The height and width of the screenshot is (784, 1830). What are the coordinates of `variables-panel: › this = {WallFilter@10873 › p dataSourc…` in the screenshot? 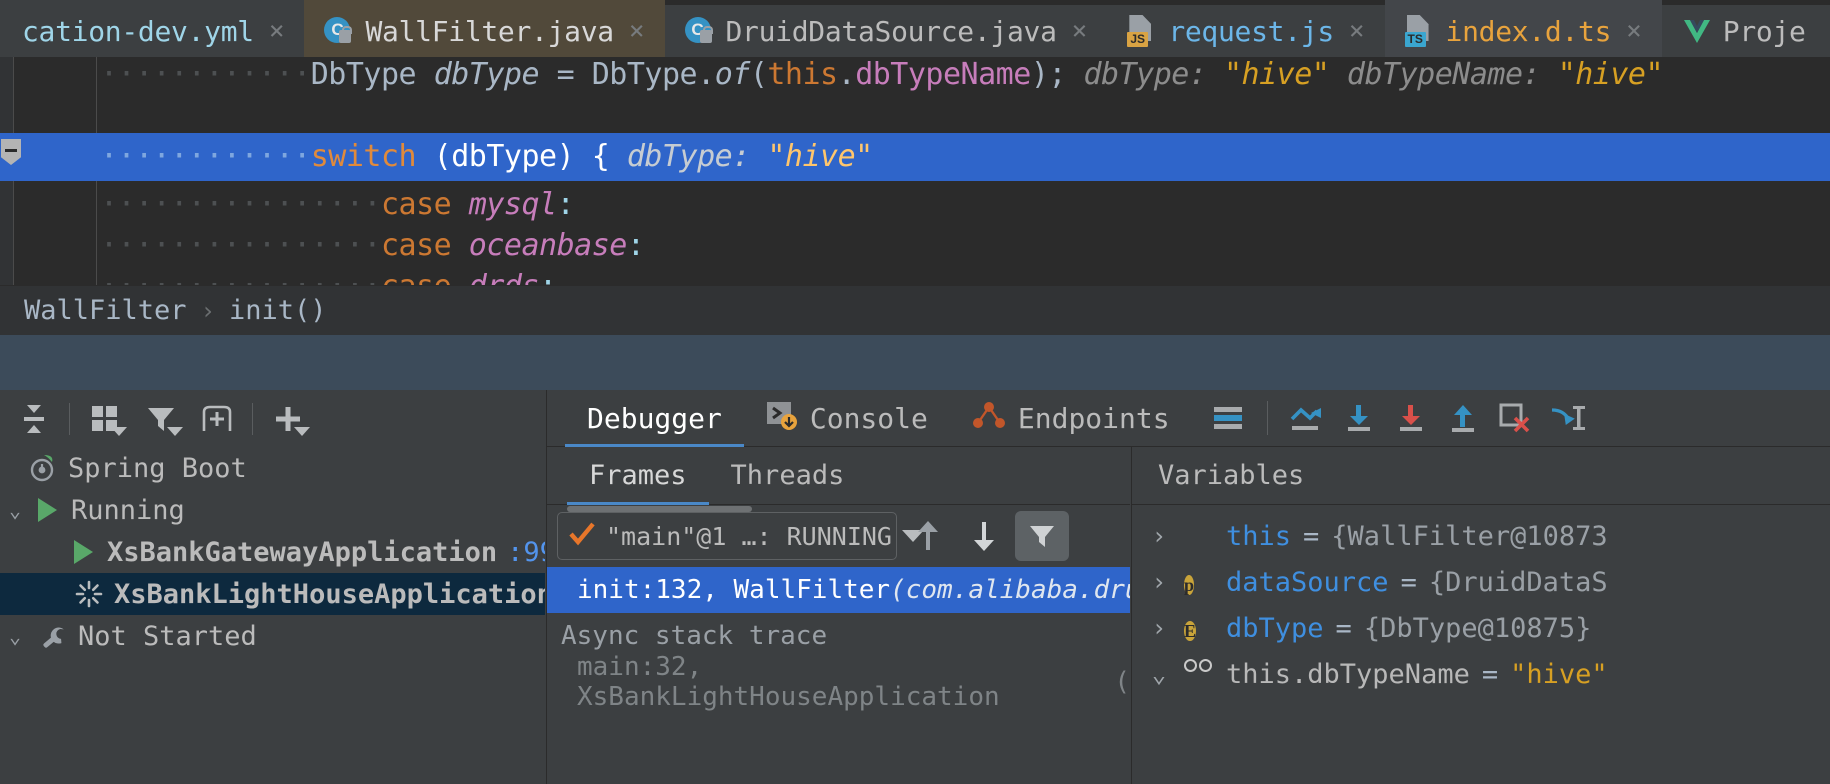 It's located at (1480, 644).